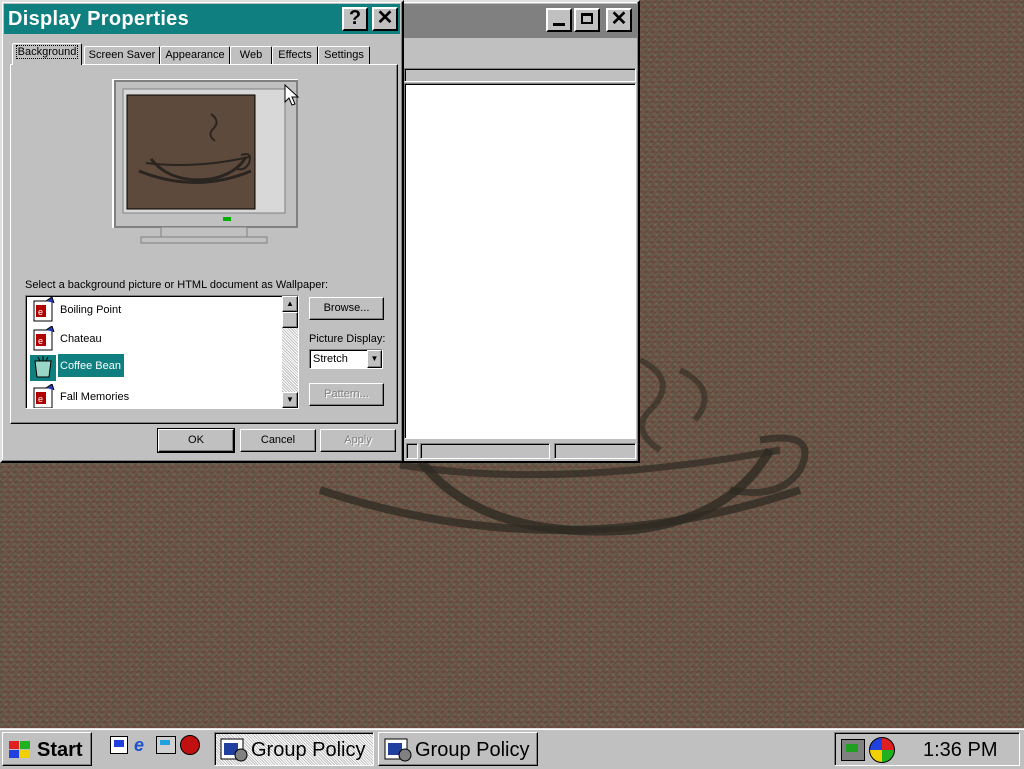 Image resolution: width=1024 pixels, height=769 pixels. I want to click on up-arrow-icon: ▲, so click(290, 303).